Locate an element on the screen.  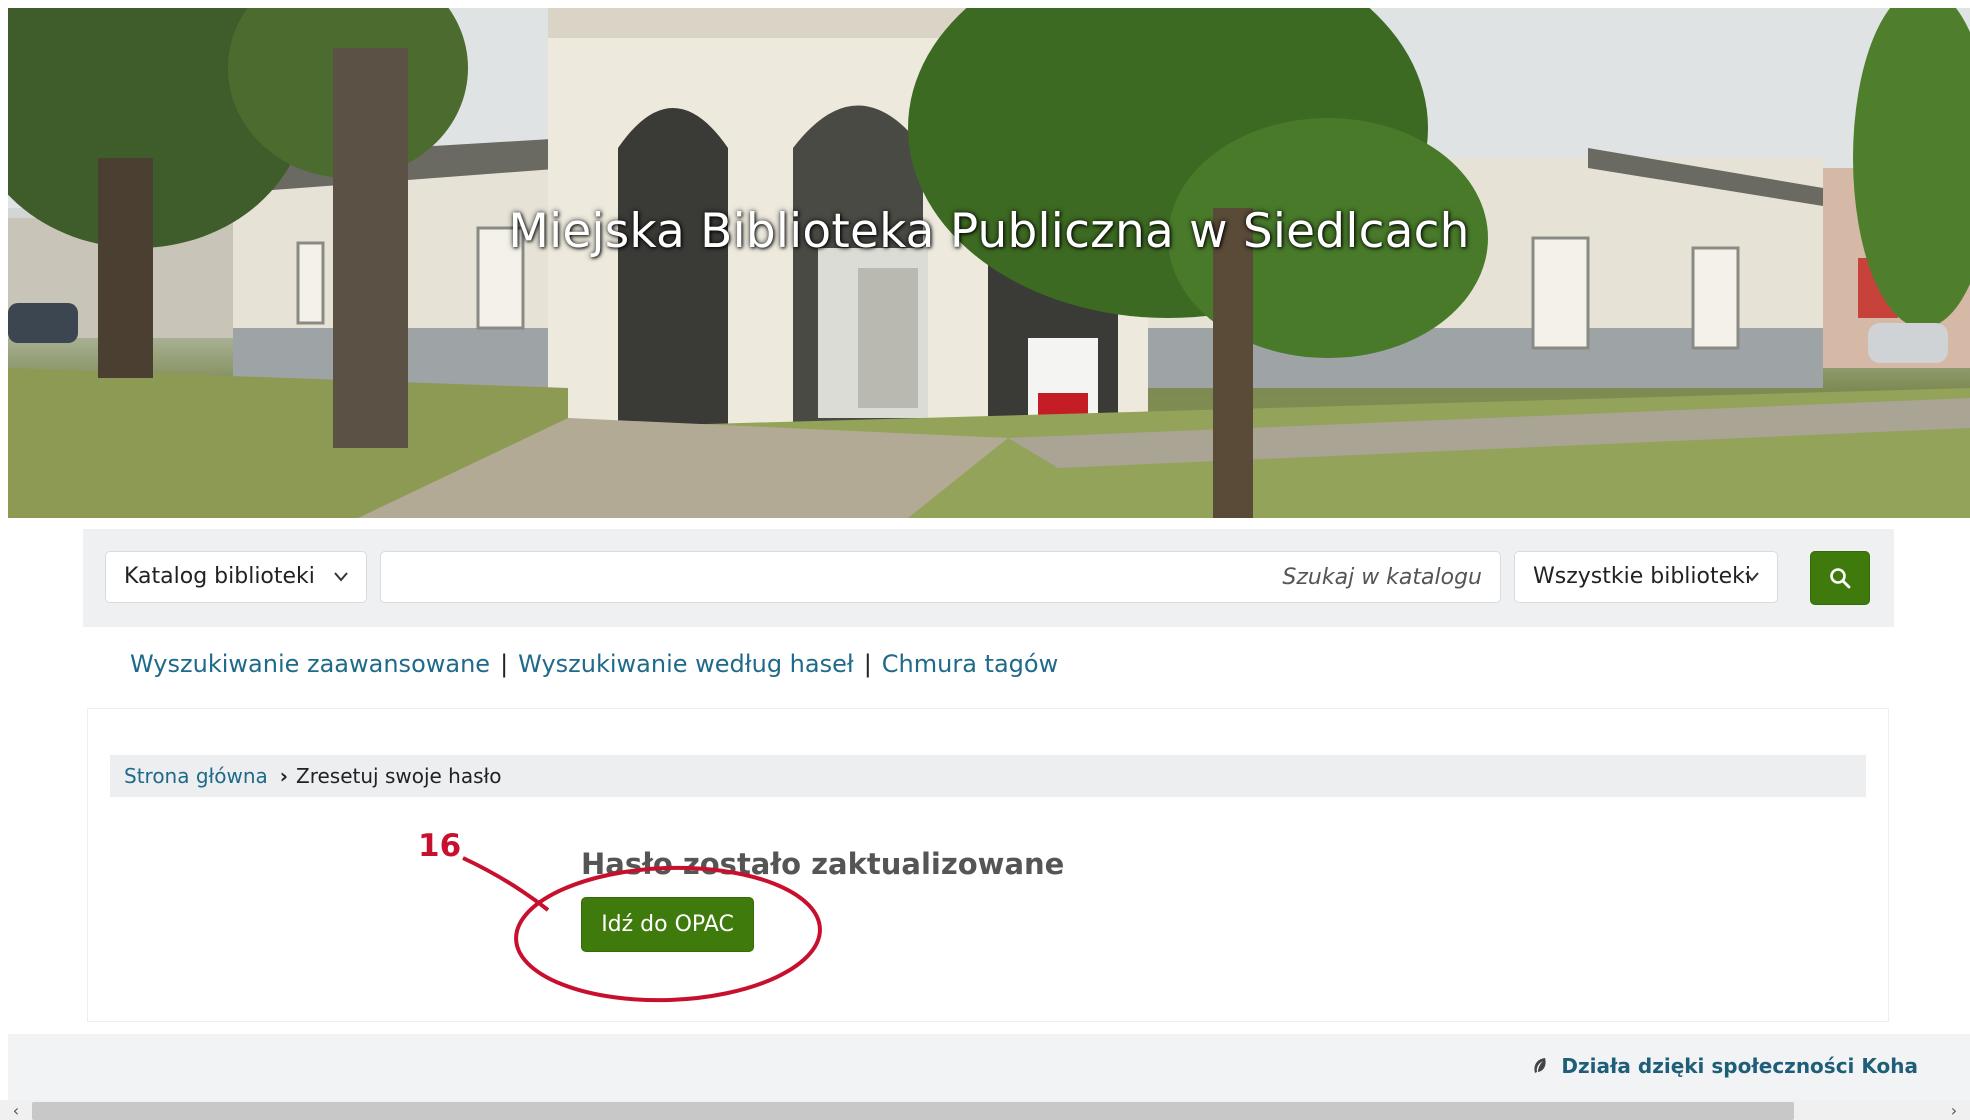
scrollbar-thumb is located at coordinates (913, 1111).